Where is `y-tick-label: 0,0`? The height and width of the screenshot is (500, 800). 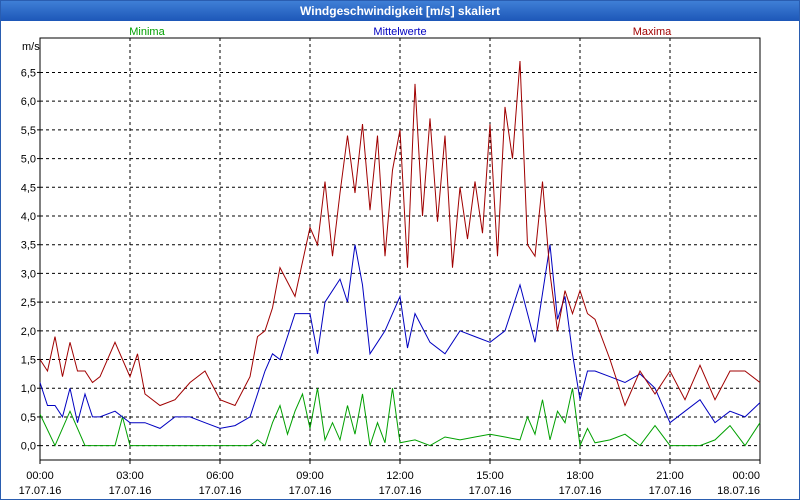
y-tick-label: 0,0 is located at coordinates (28, 447).